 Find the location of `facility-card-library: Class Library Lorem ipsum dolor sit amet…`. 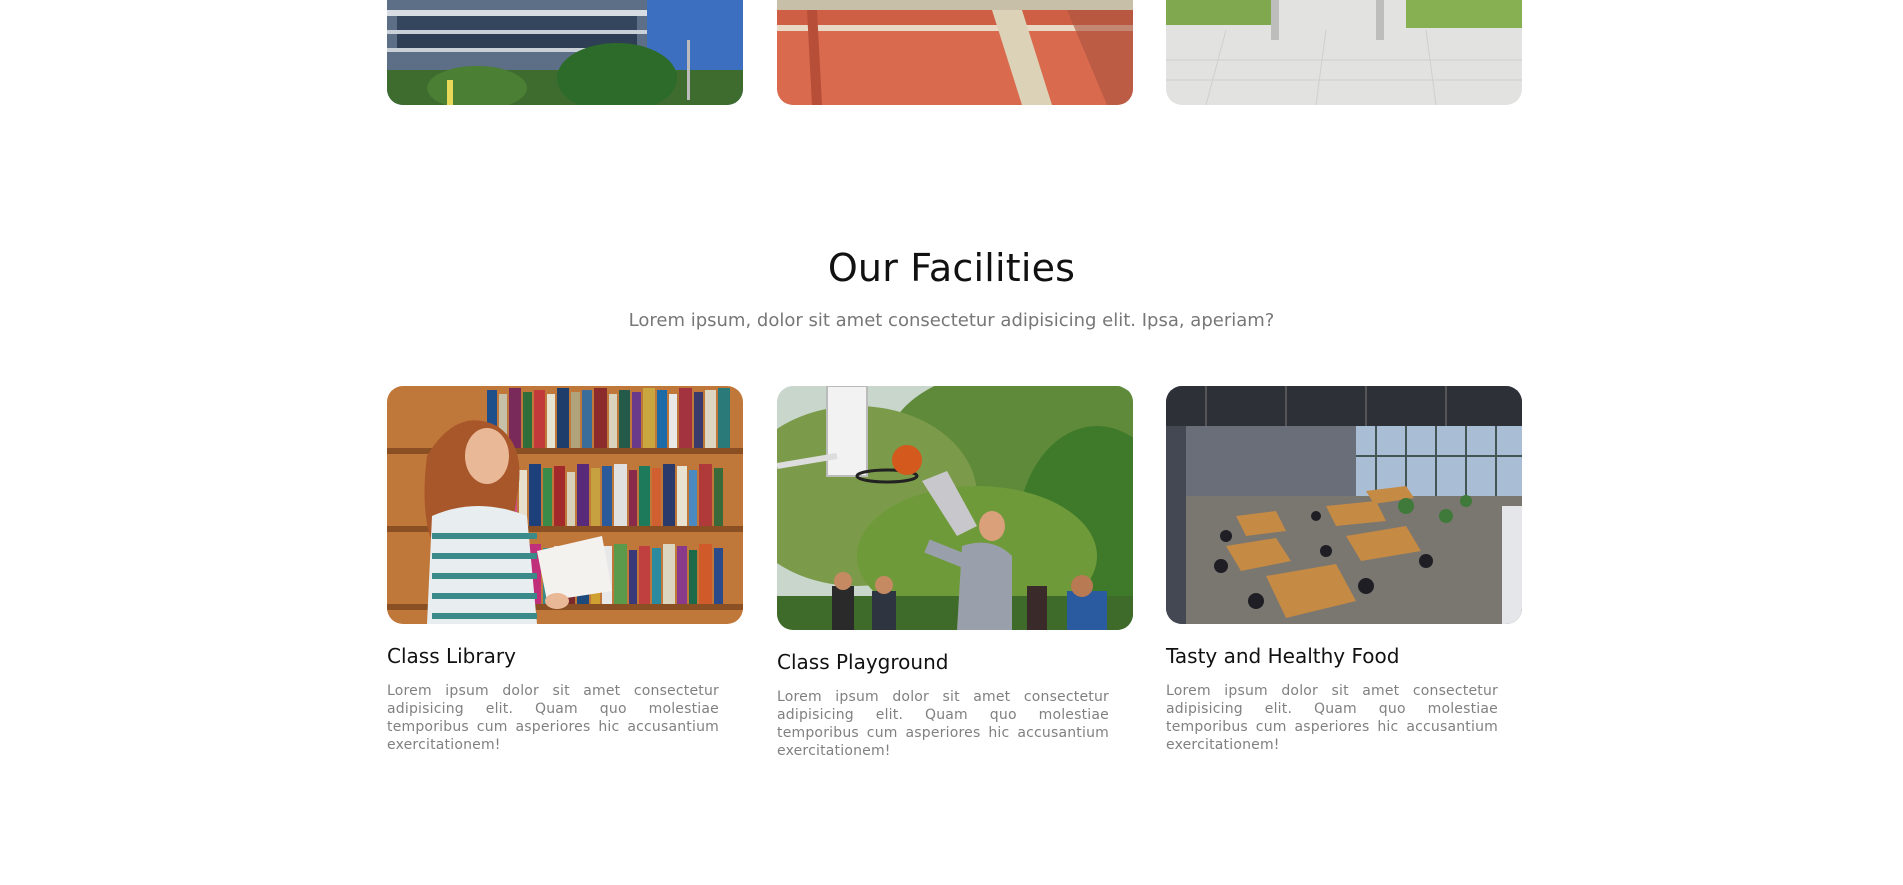

facility-card-library: Class Library Lorem ipsum dolor sit amet… is located at coordinates (565, 570).